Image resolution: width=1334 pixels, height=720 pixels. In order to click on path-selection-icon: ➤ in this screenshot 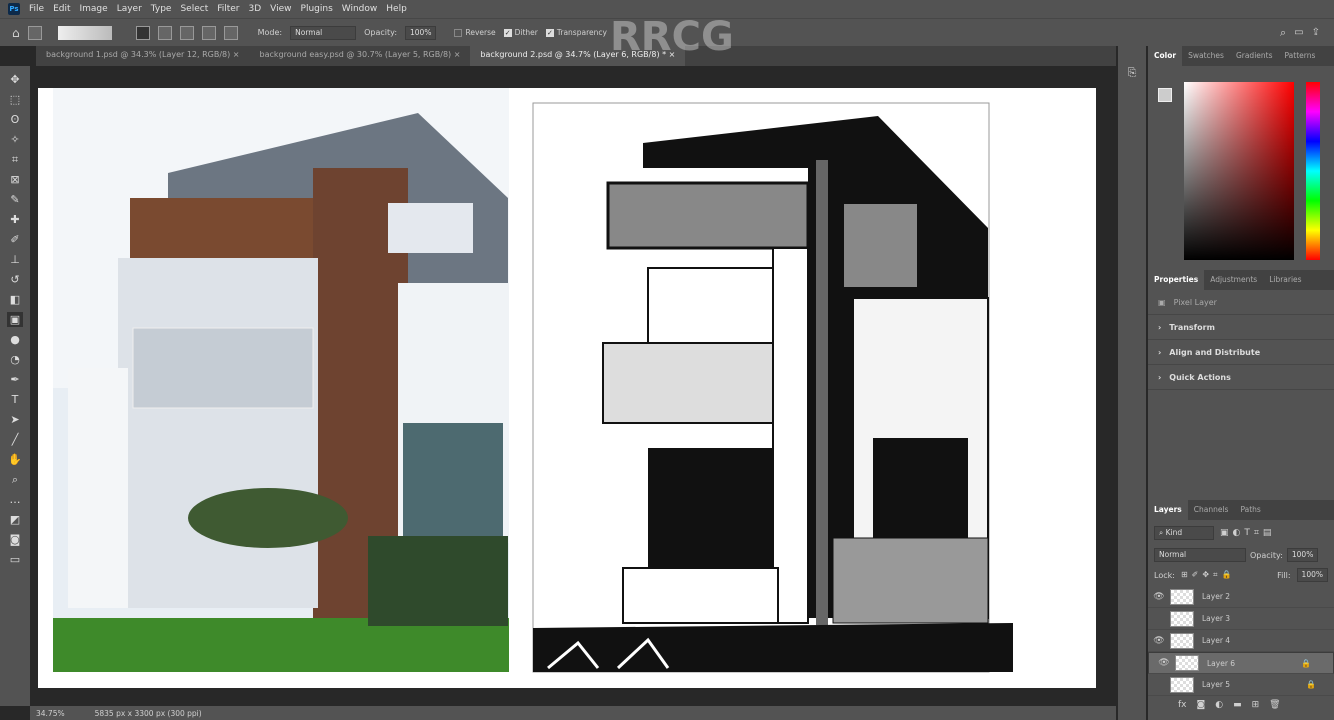, I will do `click(15, 419)`.